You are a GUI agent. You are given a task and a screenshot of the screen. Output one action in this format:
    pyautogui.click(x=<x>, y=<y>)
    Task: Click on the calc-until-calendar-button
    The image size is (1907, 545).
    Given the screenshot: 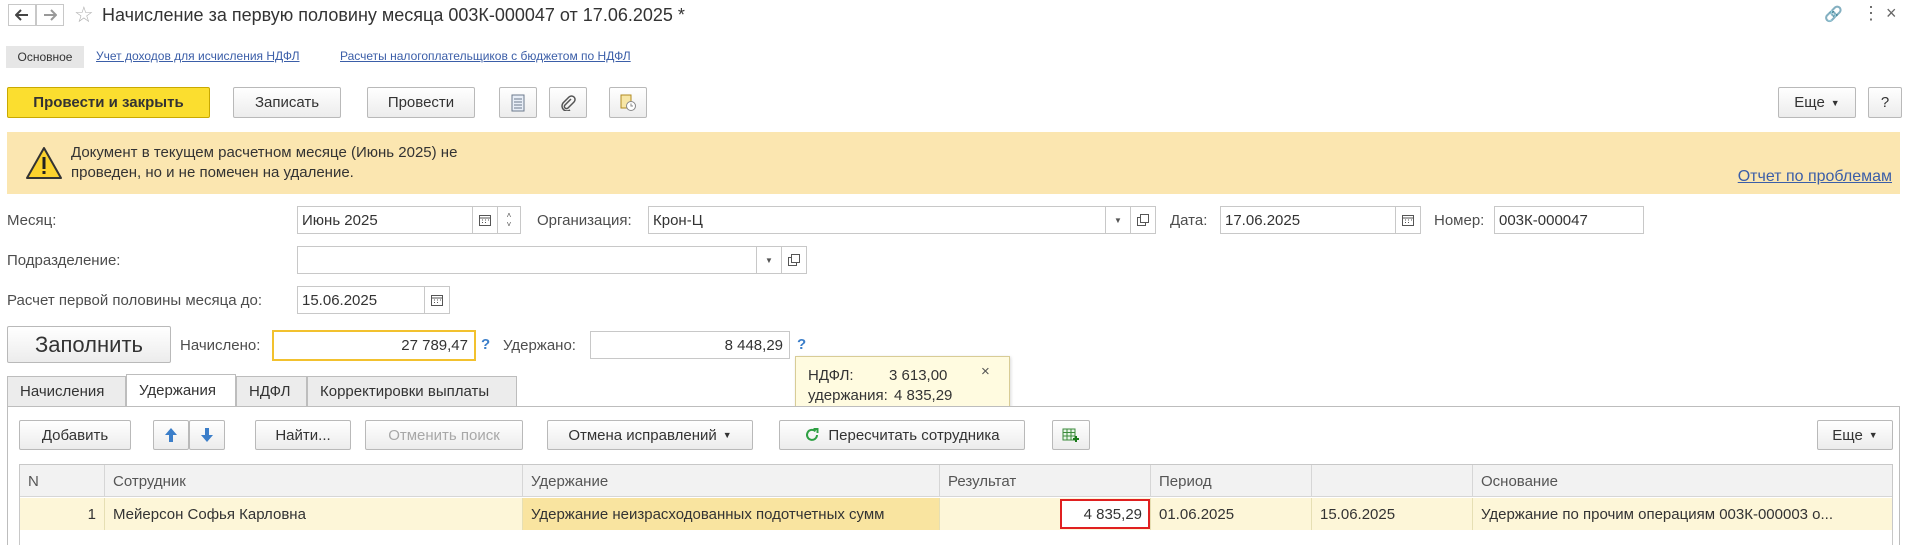 What is the action you would take?
    pyautogui.click(x=437, y=300)
    